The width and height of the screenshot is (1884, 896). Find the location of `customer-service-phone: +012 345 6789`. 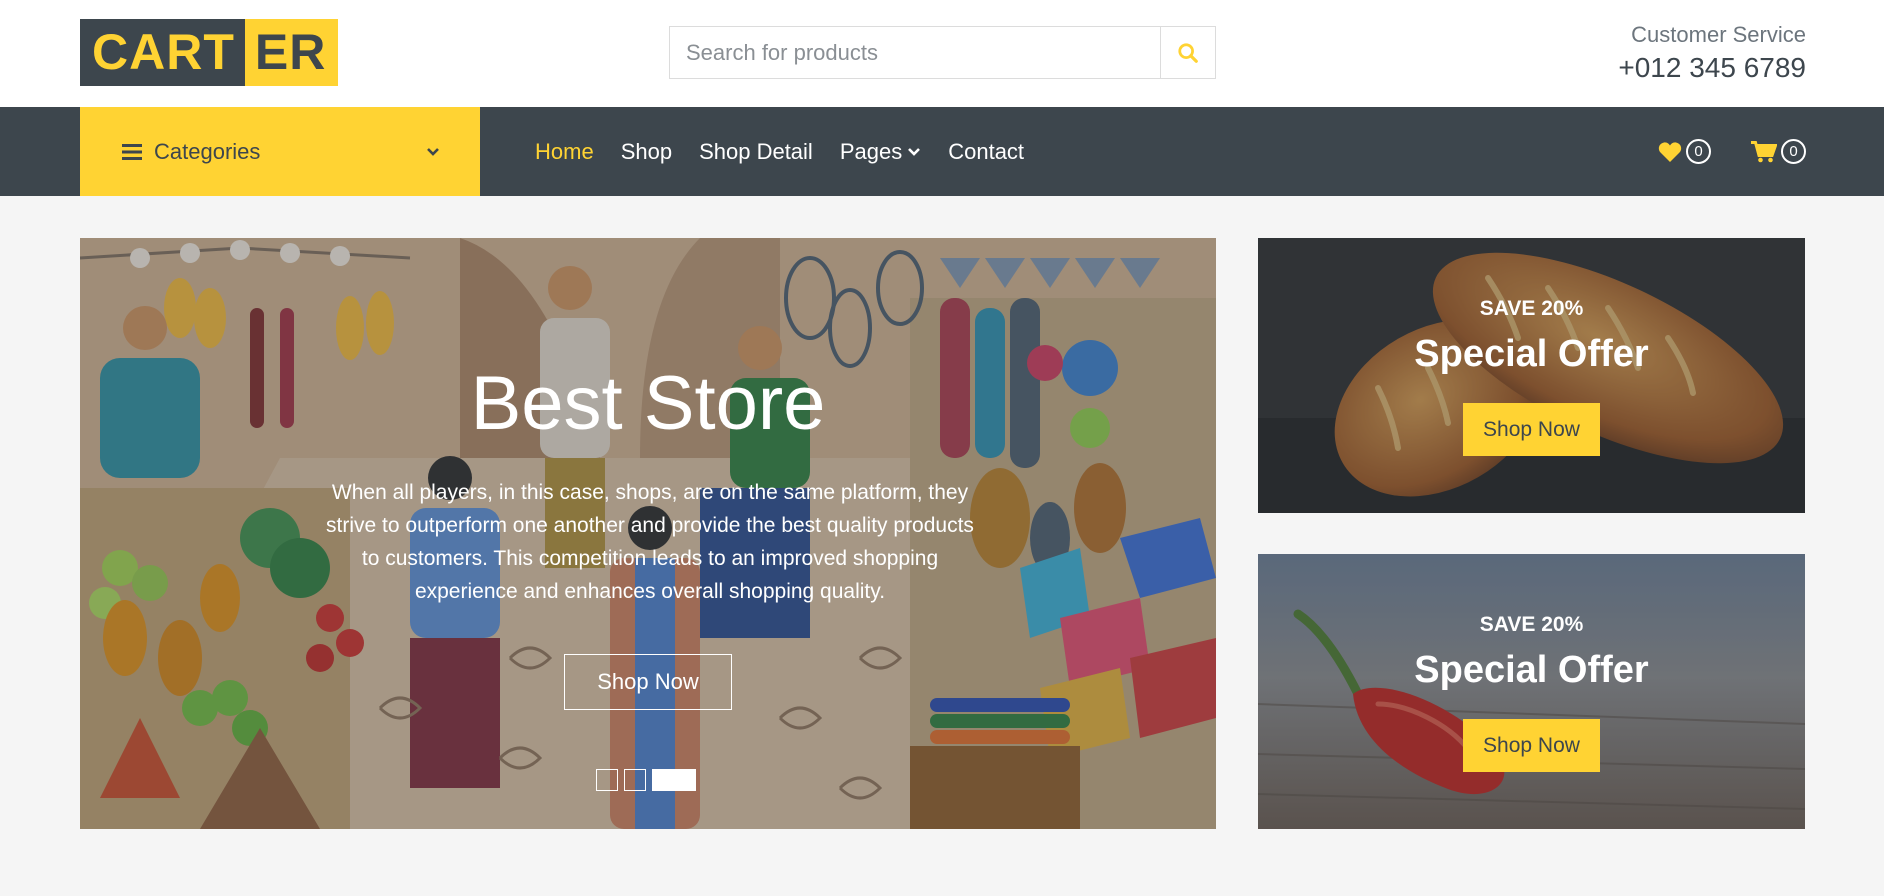

customer-service-phone: +012 345 6789 is located at coordinates (1712, 67).